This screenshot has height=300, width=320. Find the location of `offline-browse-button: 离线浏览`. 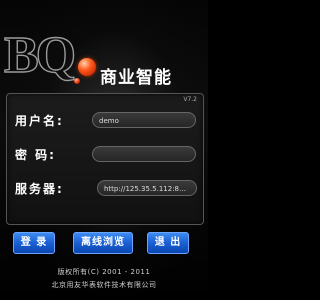

offline-browse-button: 离线浏览 is located at coordinates (103, 243).